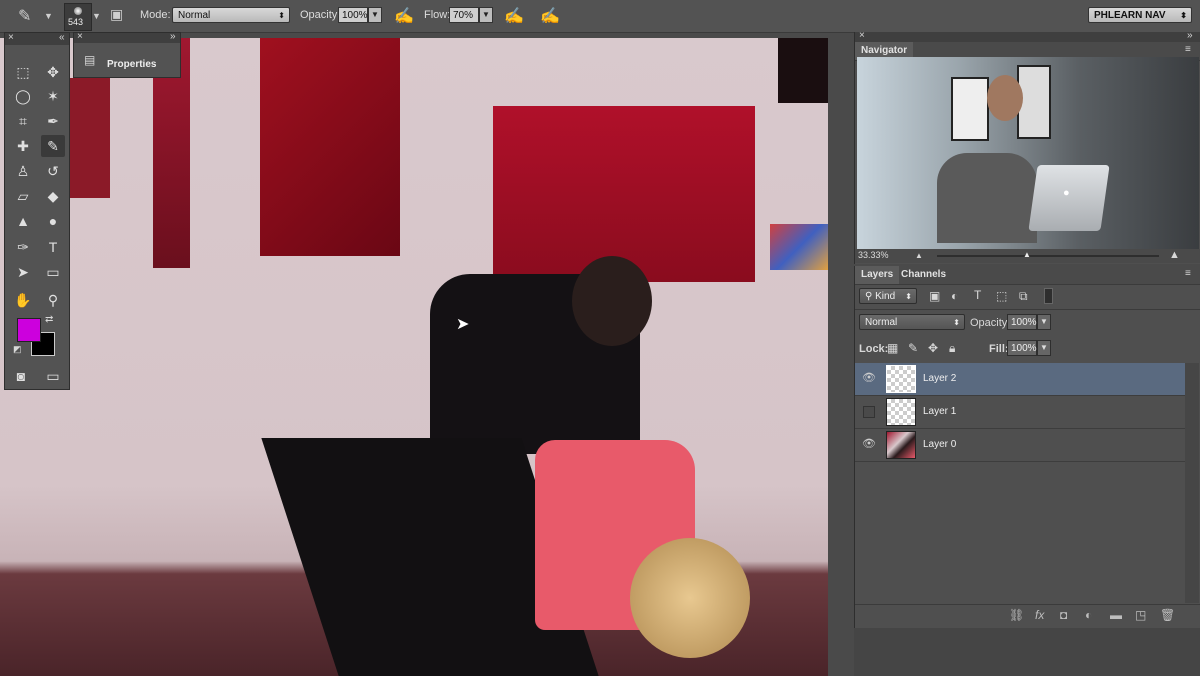  Describe the element at coordinates (23, 146) in the screenshot. I see `healing-brush-icon: ✚` at that location.